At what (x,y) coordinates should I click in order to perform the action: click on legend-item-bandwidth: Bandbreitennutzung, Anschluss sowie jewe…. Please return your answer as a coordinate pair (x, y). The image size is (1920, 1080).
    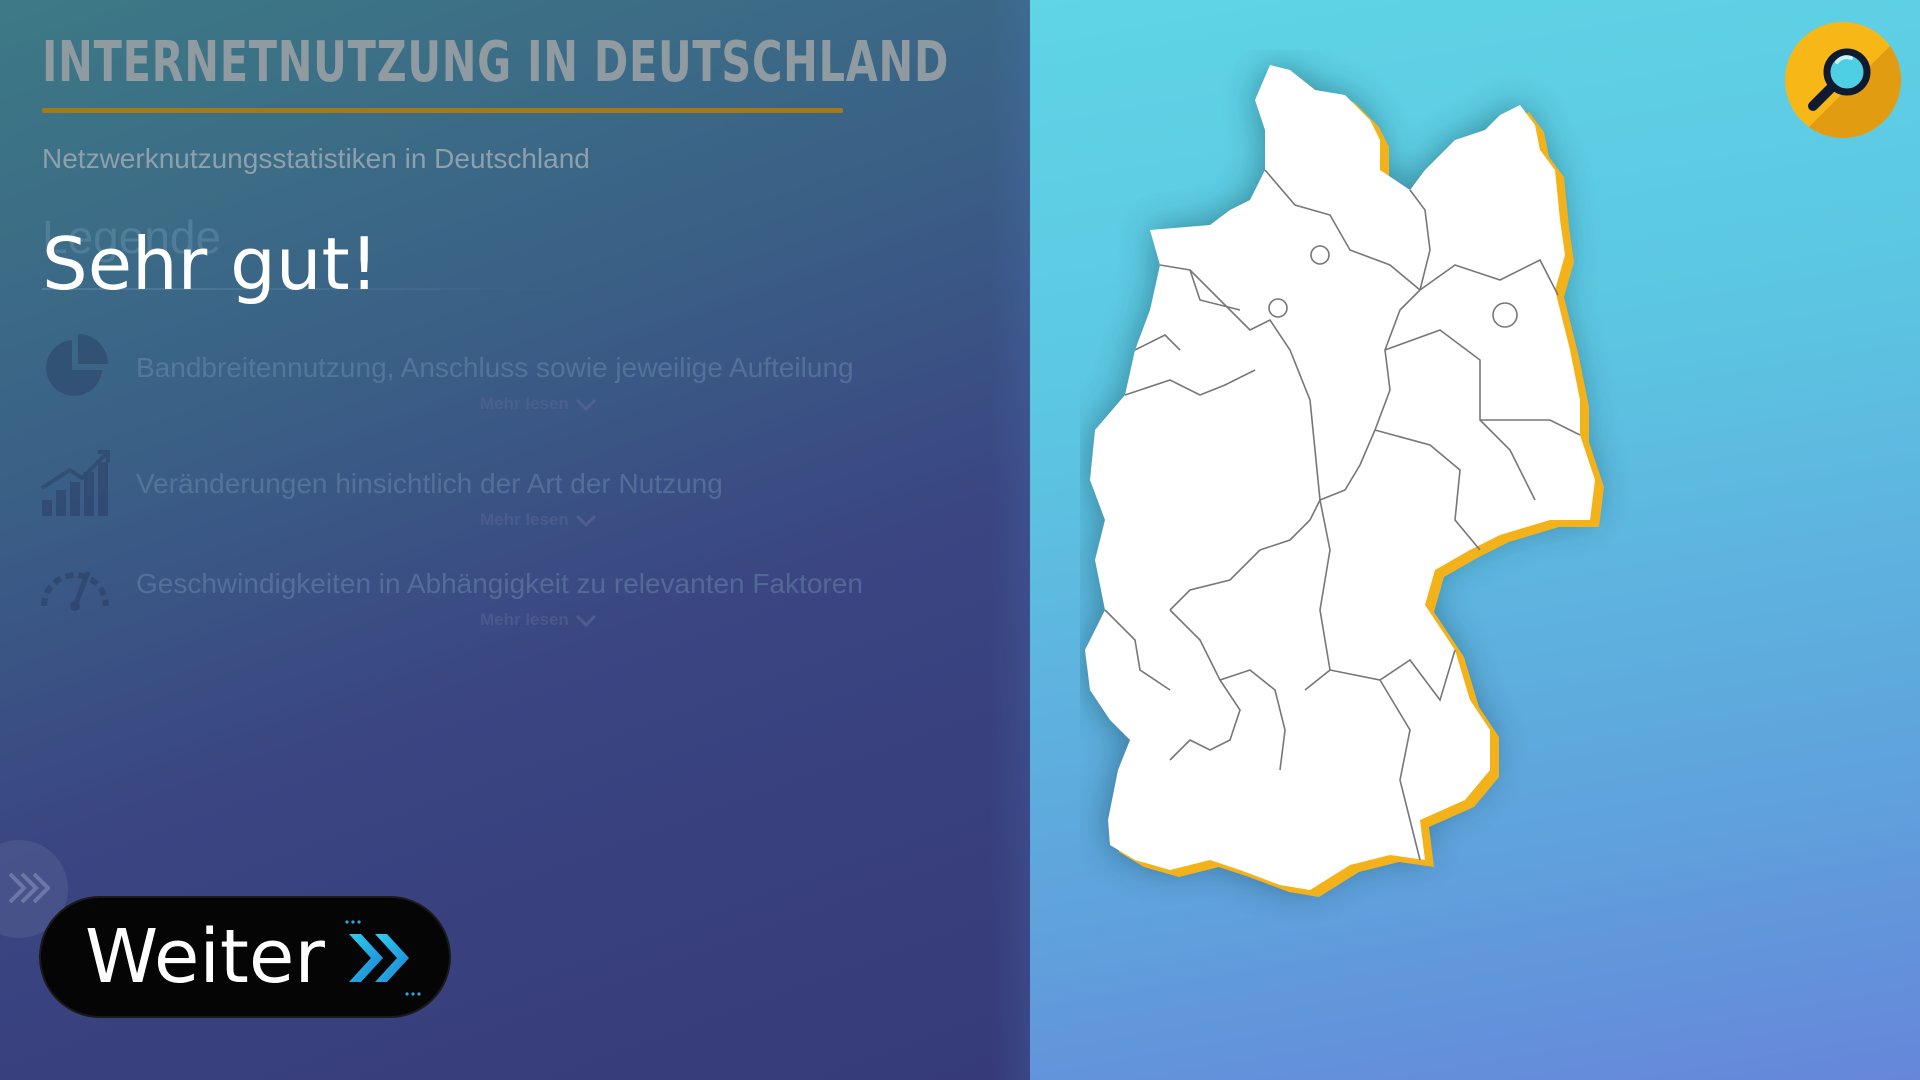
    Looking at the image, I should click on (540, 377).